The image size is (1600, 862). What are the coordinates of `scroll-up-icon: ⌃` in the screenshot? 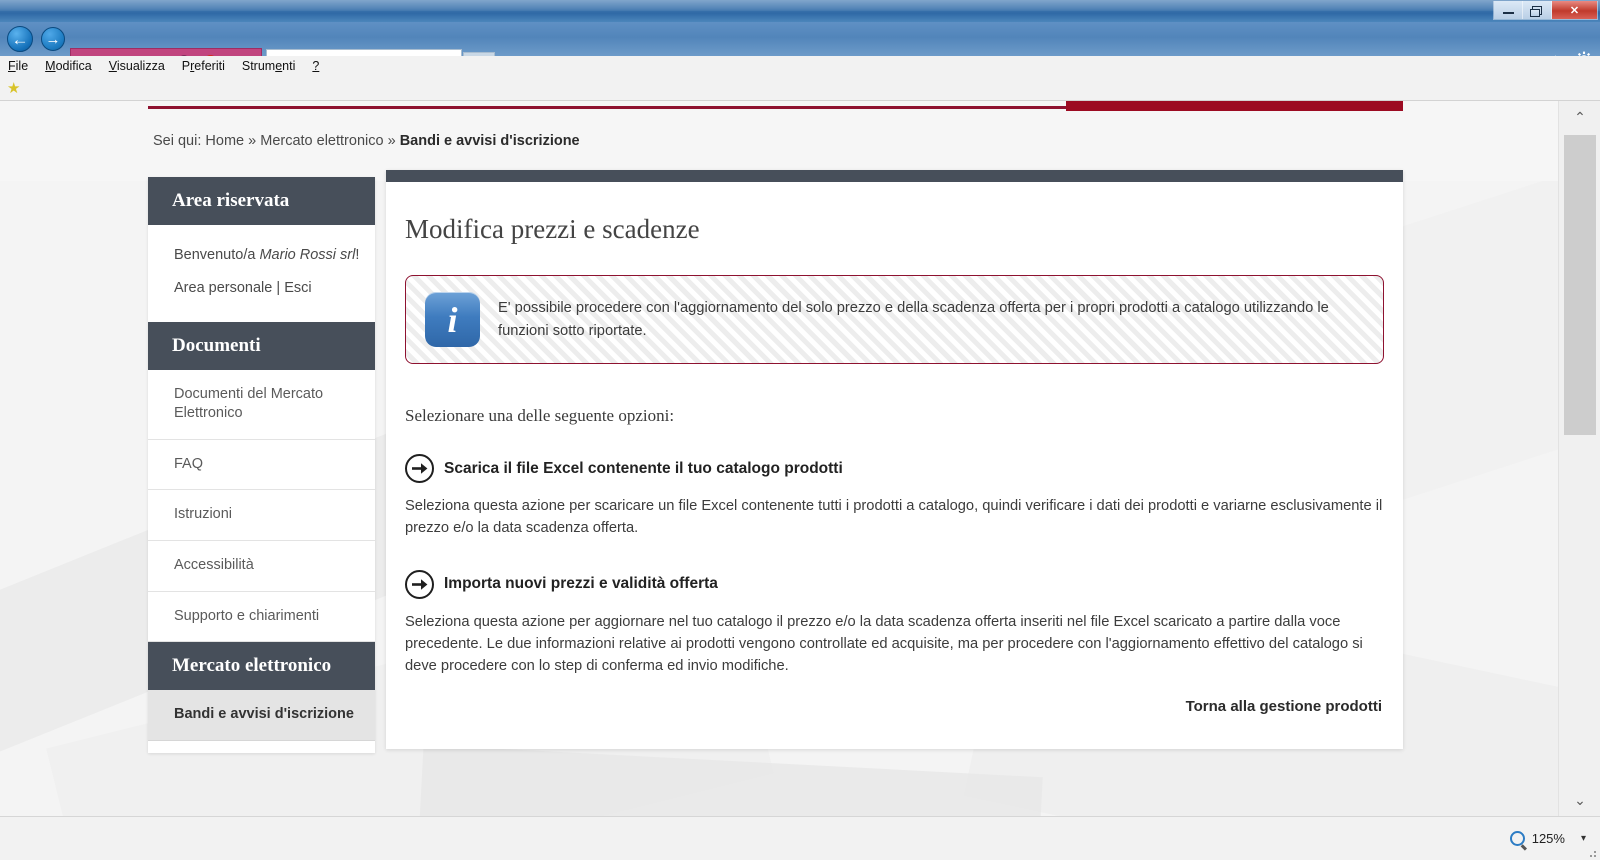 It's located at (1579, 117).